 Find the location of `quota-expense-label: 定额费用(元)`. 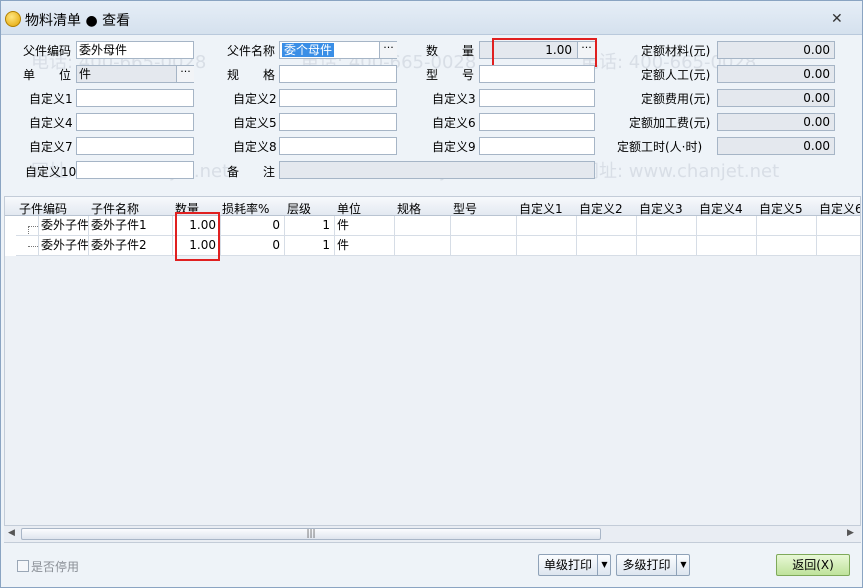

quota-expense-label: 定额费用(元) is located at coordinates (676, 99).